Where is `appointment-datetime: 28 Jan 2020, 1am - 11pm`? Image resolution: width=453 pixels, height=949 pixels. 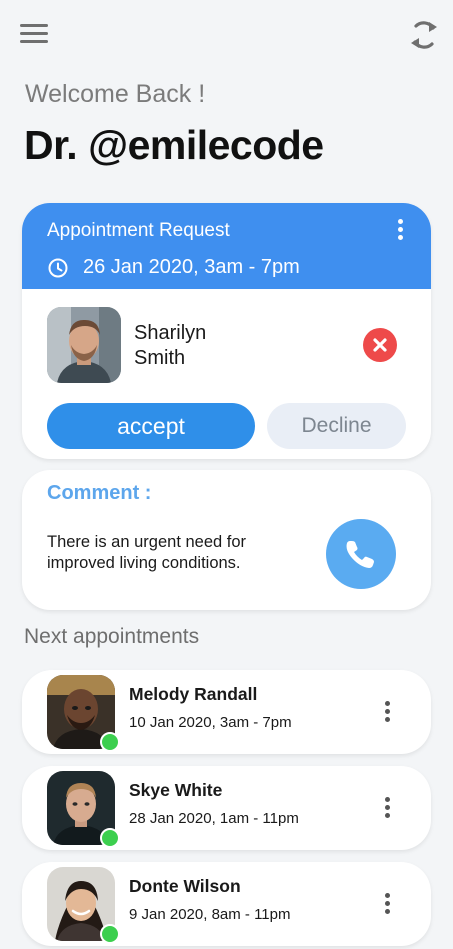
appointment-datetime: 28 Jan 2020, 1am - 11pm is located at coordinates (214, 818).